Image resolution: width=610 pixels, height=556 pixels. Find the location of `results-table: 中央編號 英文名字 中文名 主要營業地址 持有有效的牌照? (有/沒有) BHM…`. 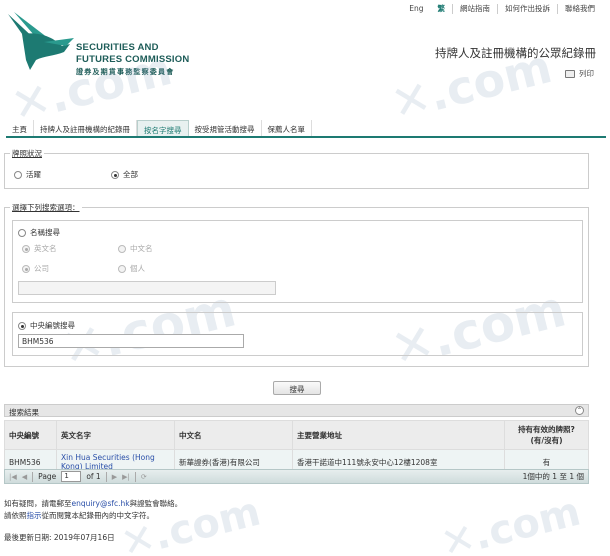

results-table: 中央編號 英文名字 中文名 主要營業地址 持有有效的牌照? (有/沒有) BHM… is located at coordinates (296, 447).